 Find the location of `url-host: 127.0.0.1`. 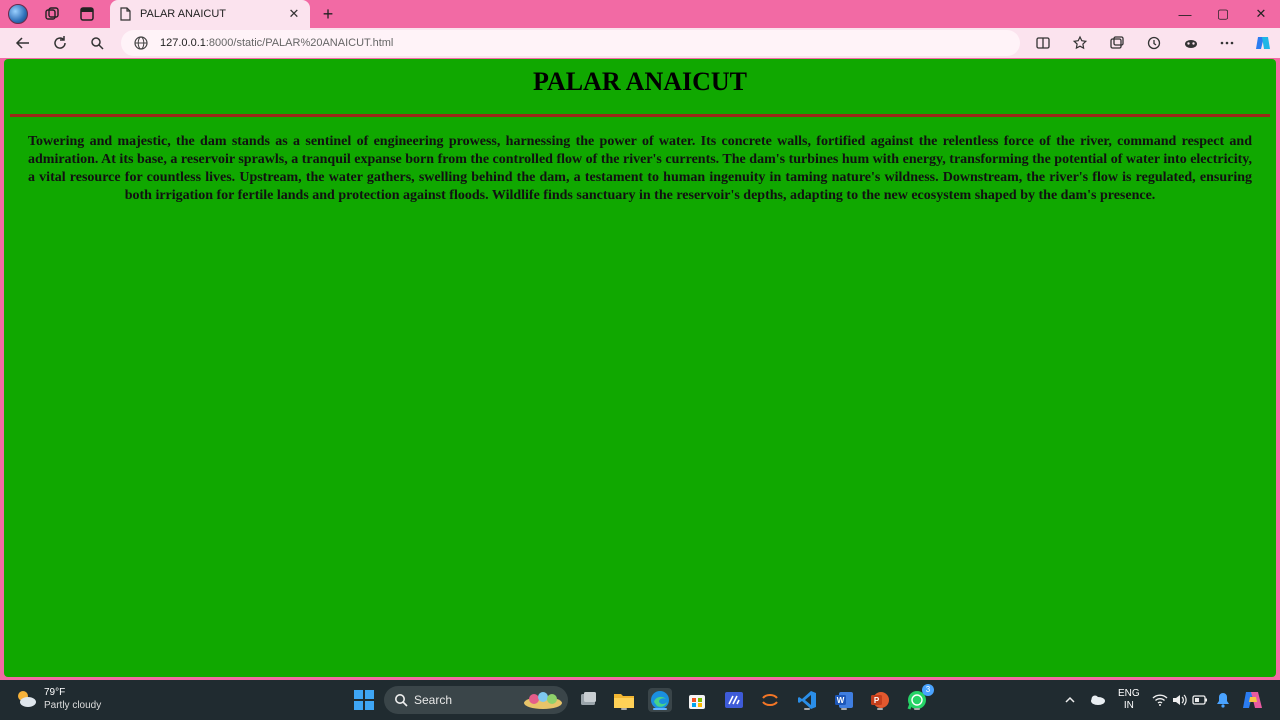

url-host: 127.0.0.1 is located at coordinates (183, 43).